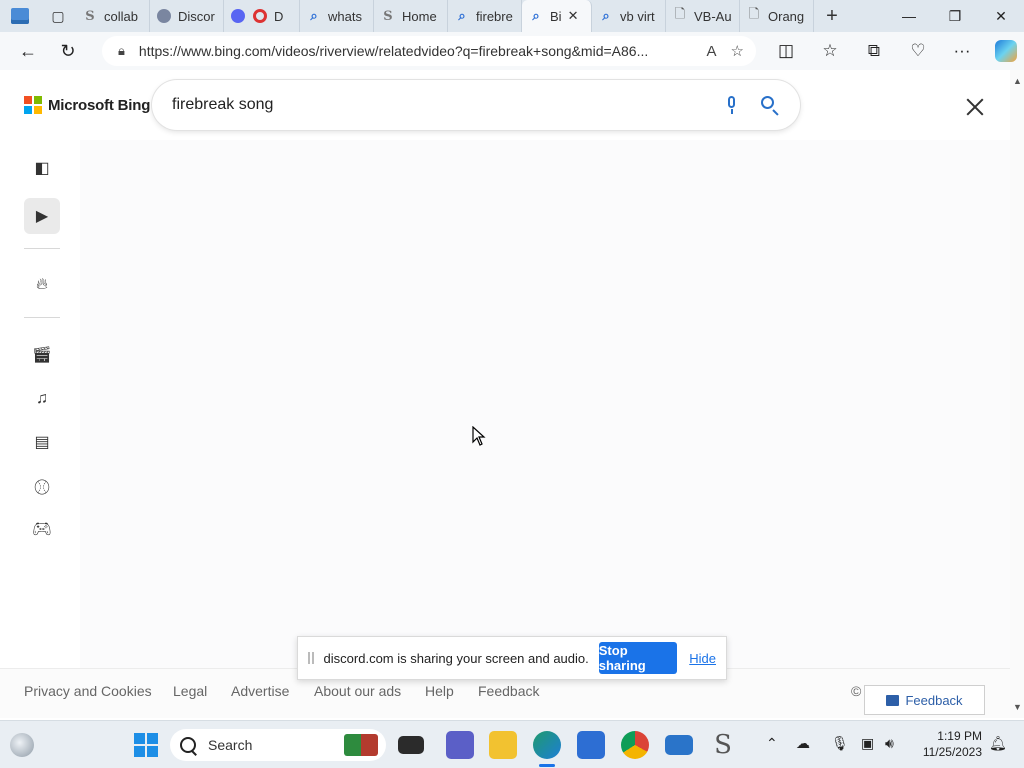 This screenshot has width=1024, height=768. What do you see at coordinates (411, 745) in the screenshot?
I see `task-view-icon` at bounding box center [411, 745].